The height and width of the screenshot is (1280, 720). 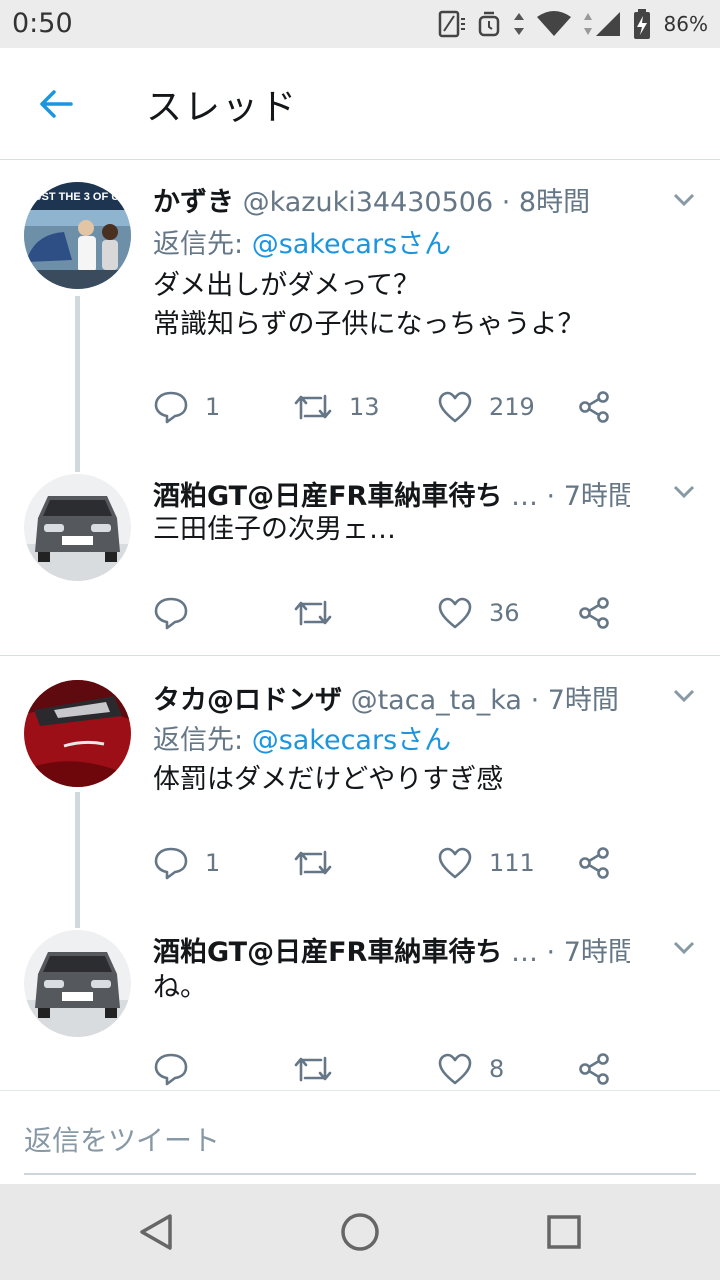 What do you see at coordinates (364, 407) in the screenshot?
I see `retweet-count: 13` at bounding box center [364, 407].